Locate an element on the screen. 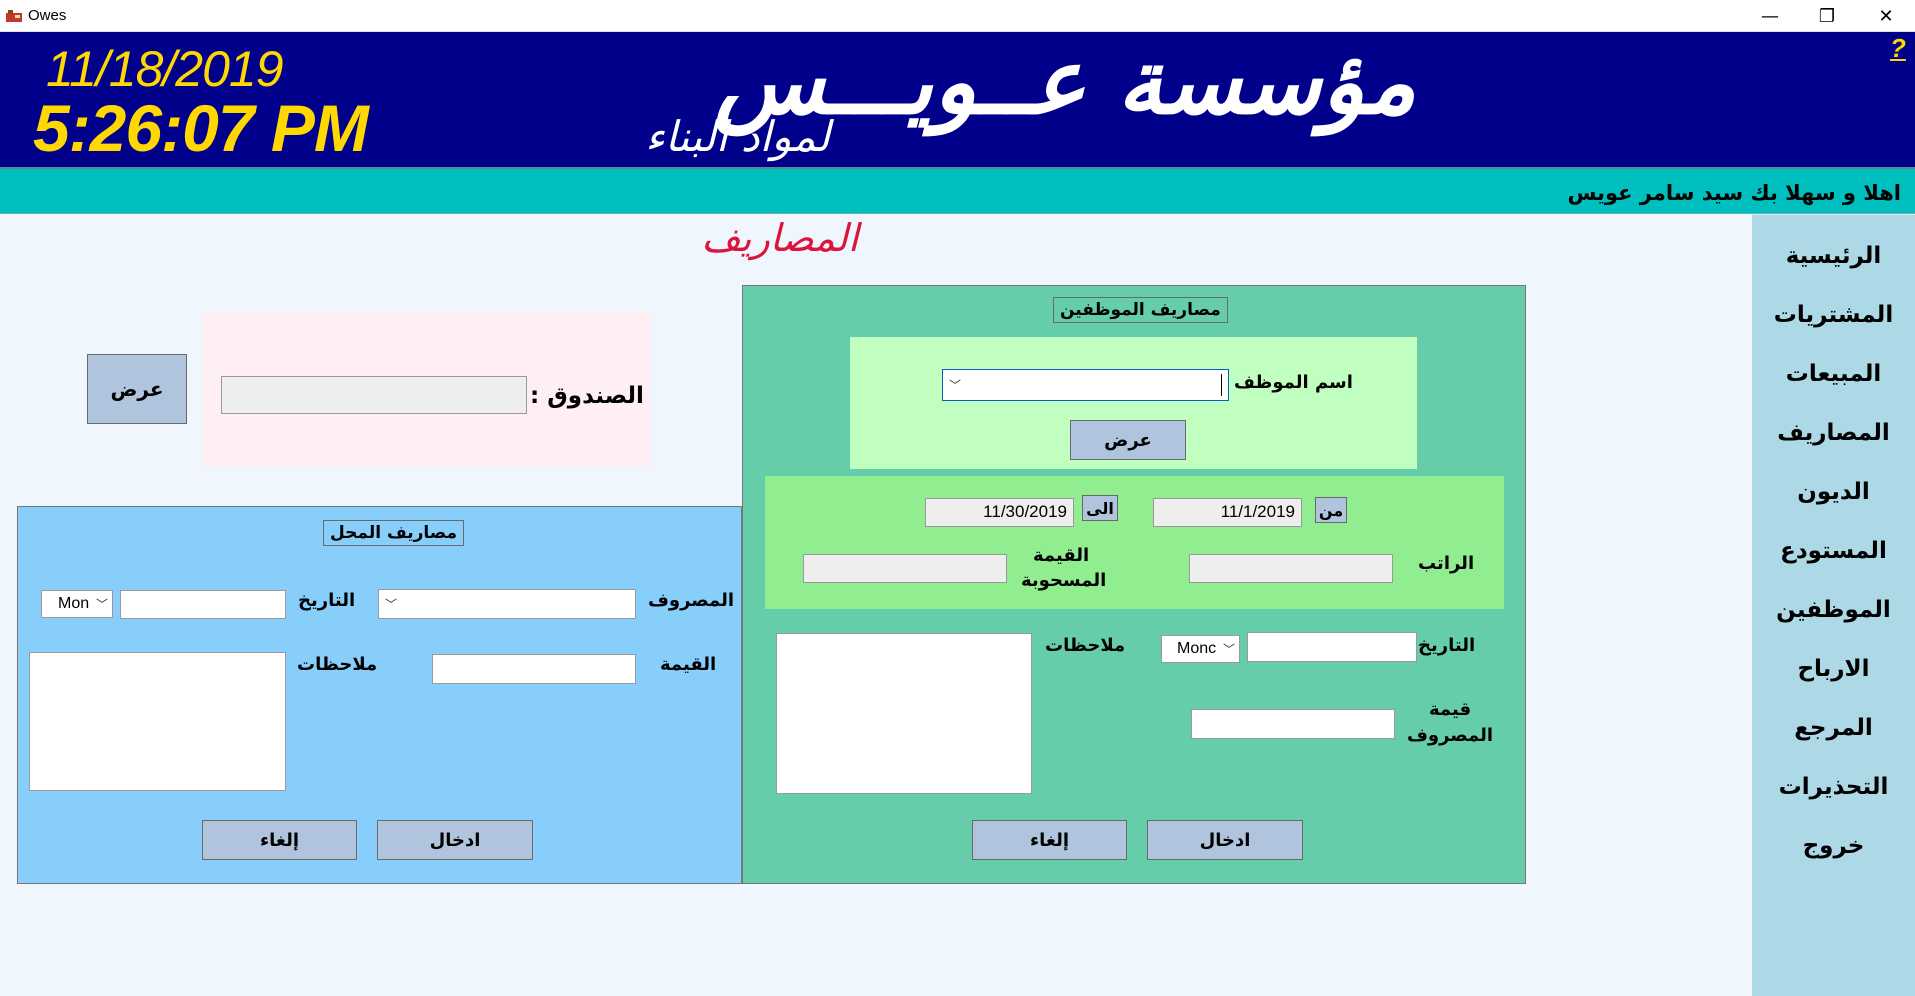 The width and height of the screenshot is (1915, 996). from-date-field: 11/1/2019 is located at coordinates (1227, 512).